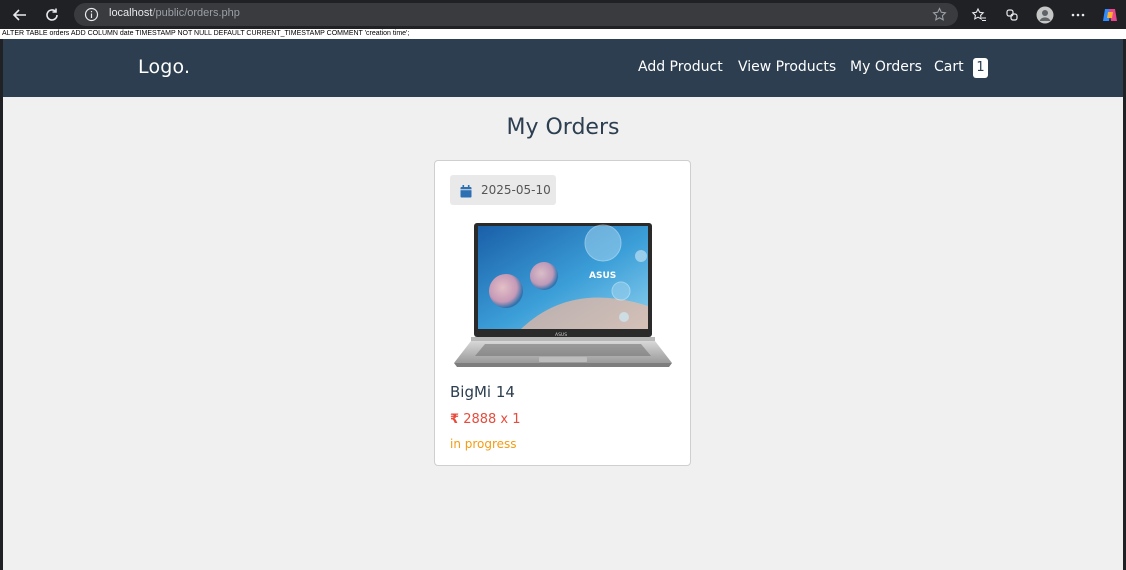 Image resolution: width=1126 pixels, height=570 pixels. What do you see at coordinates (563, 297) in the screenshot?
I see `laptop-product-image: ASUS ASUS` at bounding box center [563, 297].